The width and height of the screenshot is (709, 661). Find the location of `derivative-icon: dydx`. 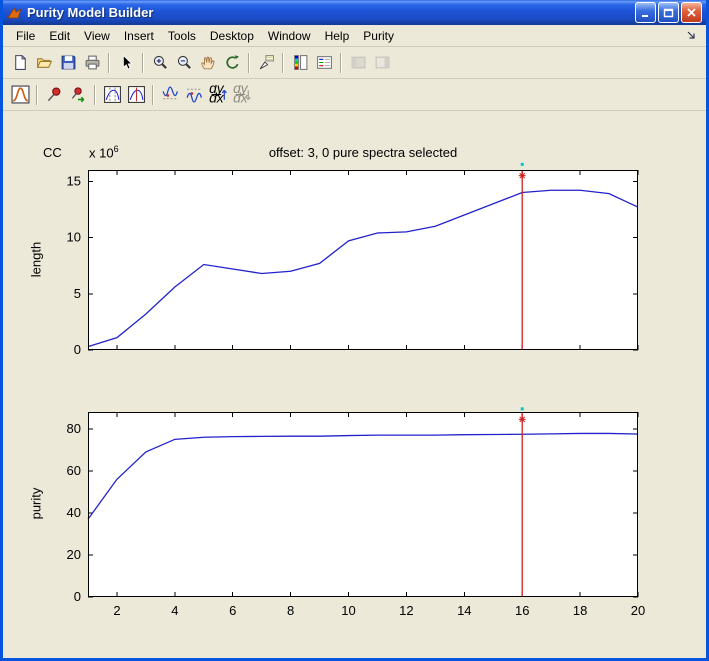

derivative-icon: dydx is located at coordinates (218, 94).